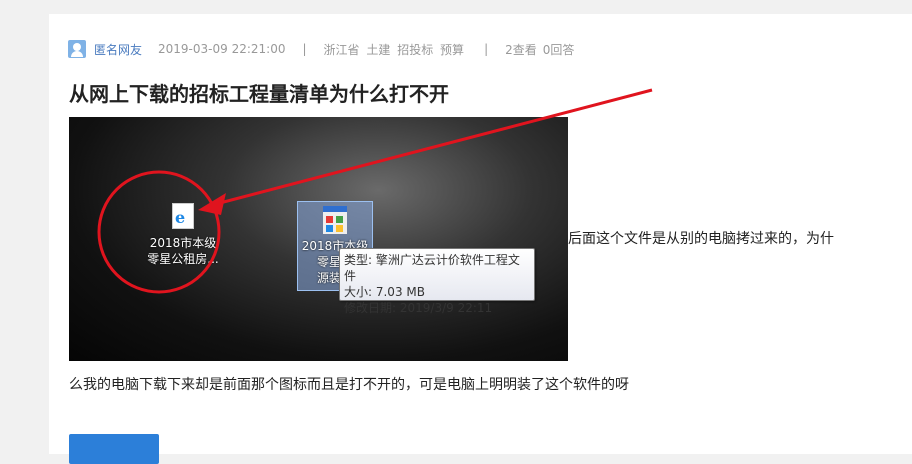  Describe the element at coordinates (114, 449) in the screenshot. I see `answer-button` at that location.